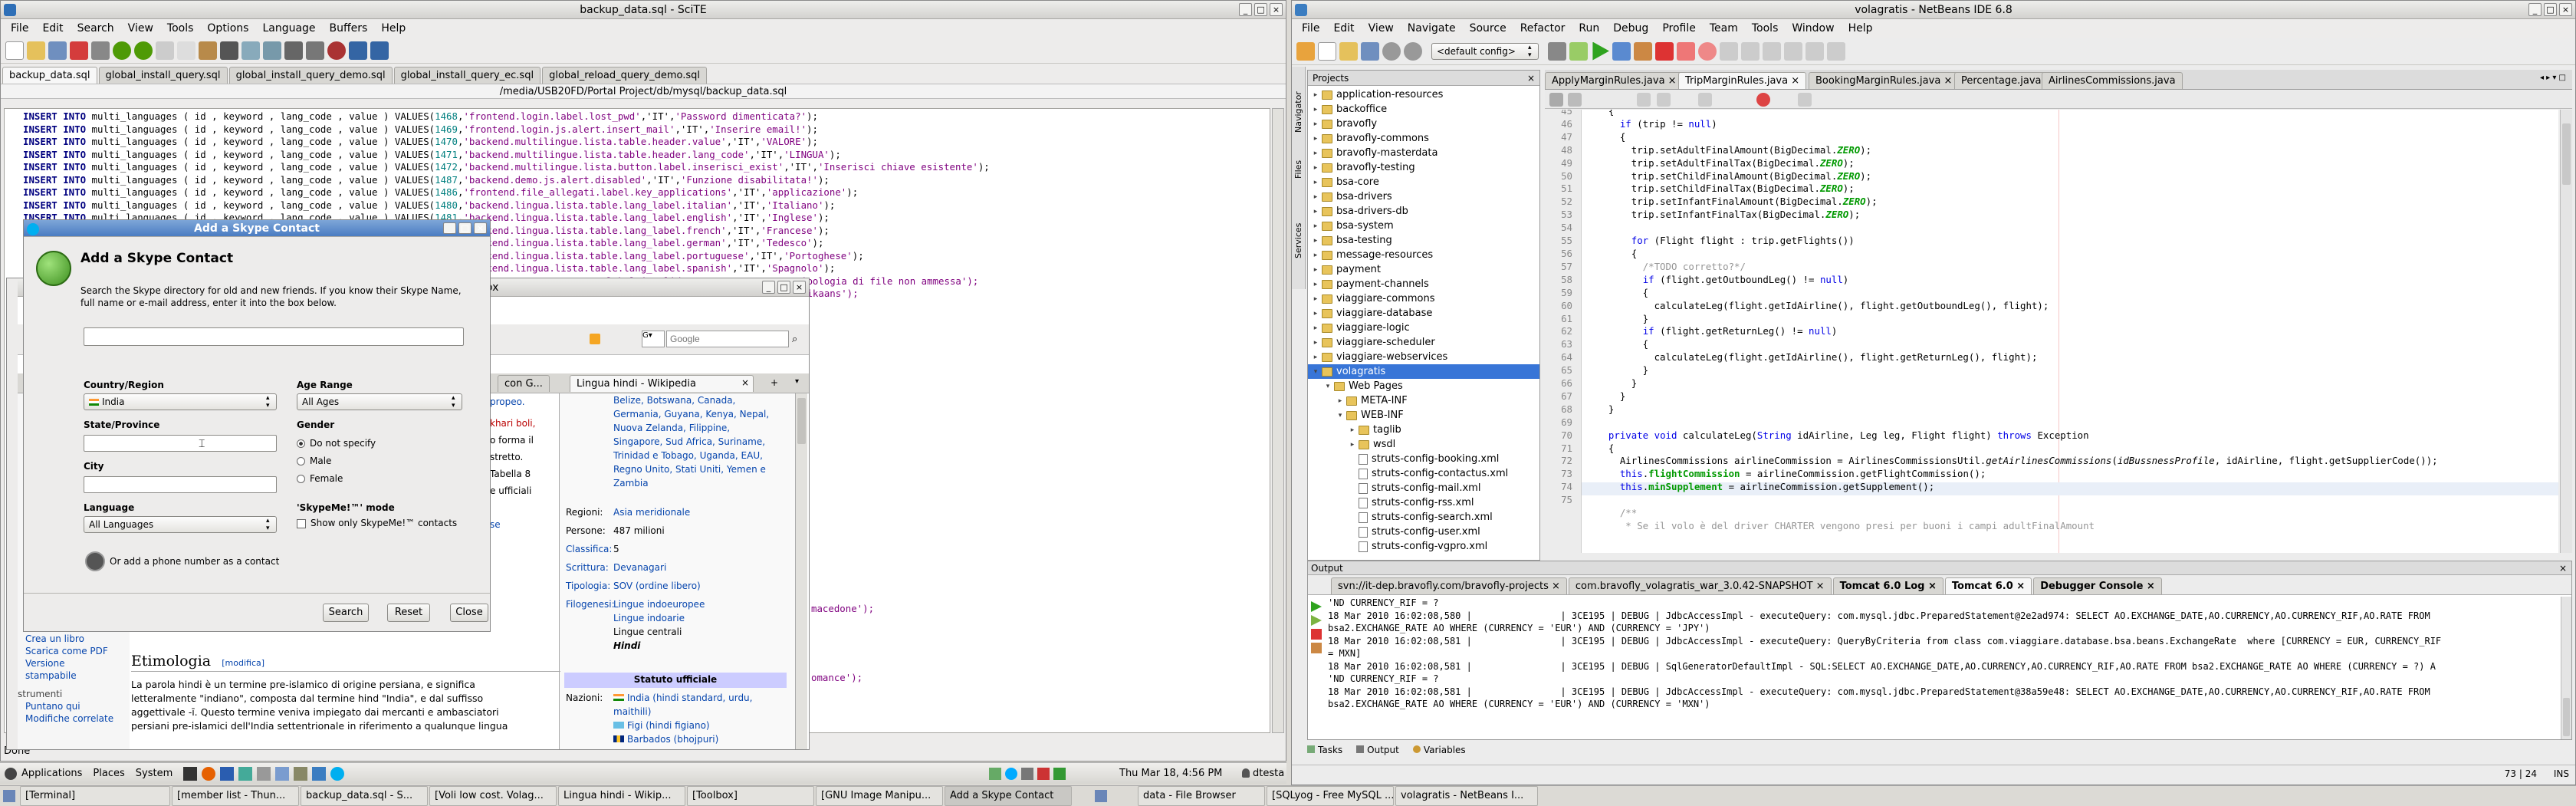  I want to click on tree-node: ▸ viaggiare-webservices, so click(1424, 357).